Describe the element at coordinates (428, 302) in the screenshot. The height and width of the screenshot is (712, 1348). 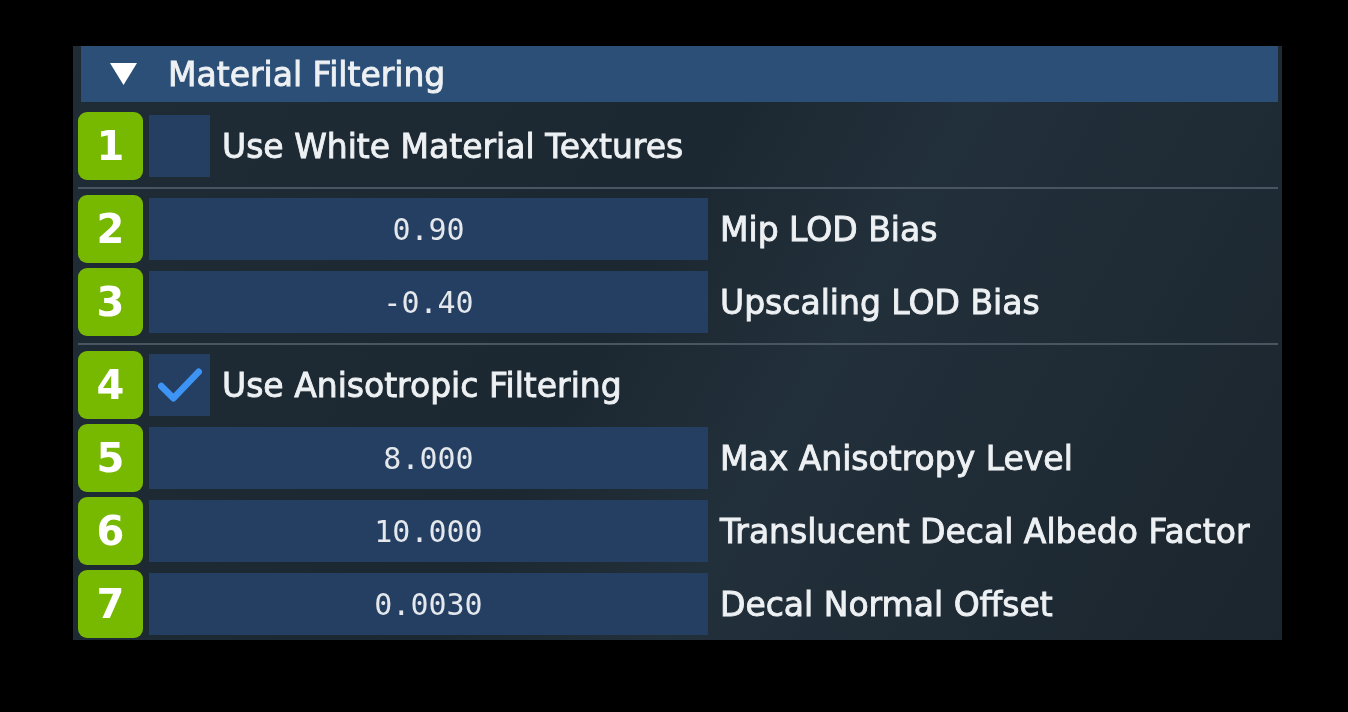
I see `number-field: -0.40` at that location.